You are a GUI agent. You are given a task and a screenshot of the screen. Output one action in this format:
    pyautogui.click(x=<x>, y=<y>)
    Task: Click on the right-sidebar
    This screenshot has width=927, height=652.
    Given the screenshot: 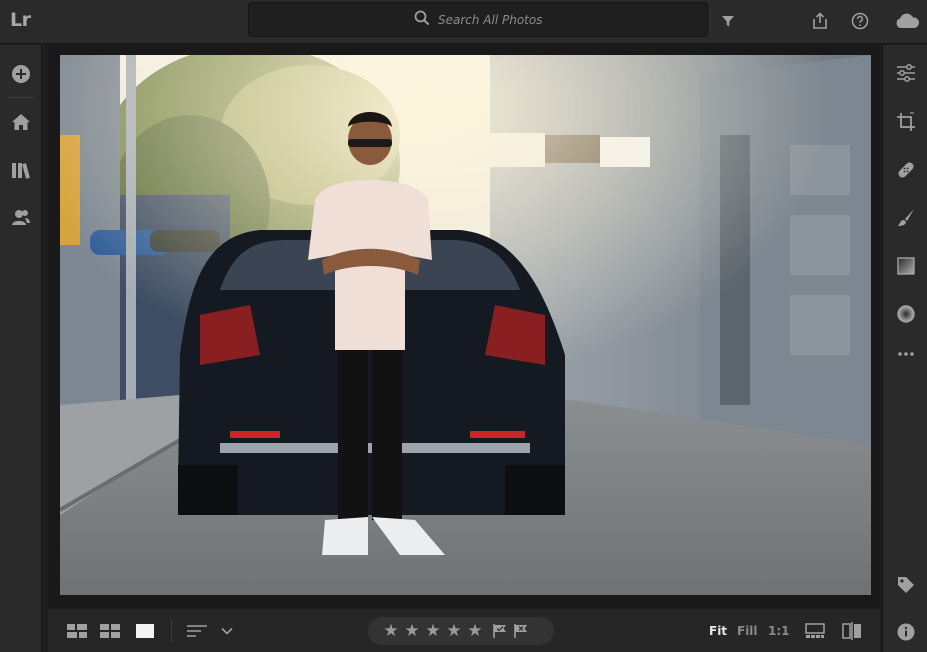 What is the action you would take?
    pyautogui.click(x=904, y=348)
    